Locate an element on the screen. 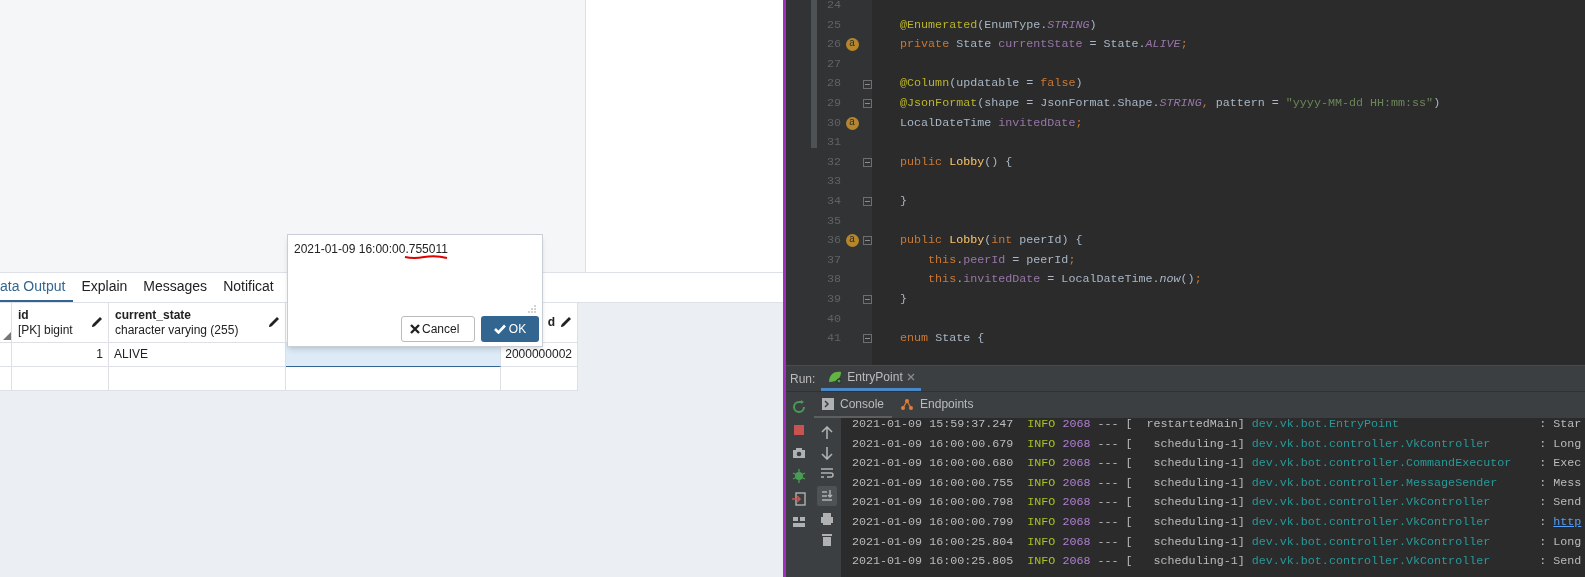  stop-icon is located at coordinates (799, 430).